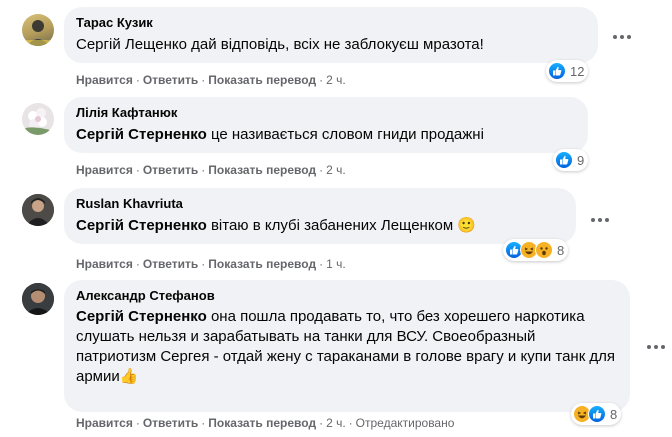 The image size is (672, 437). What do you see at coordinates (581, 160) in the screenshot?
I see `reaction-count: 9` at bounding box center [581, 160].